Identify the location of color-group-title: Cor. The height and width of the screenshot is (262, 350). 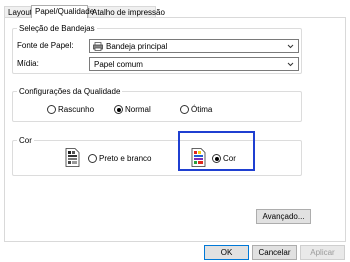
(25, 140).